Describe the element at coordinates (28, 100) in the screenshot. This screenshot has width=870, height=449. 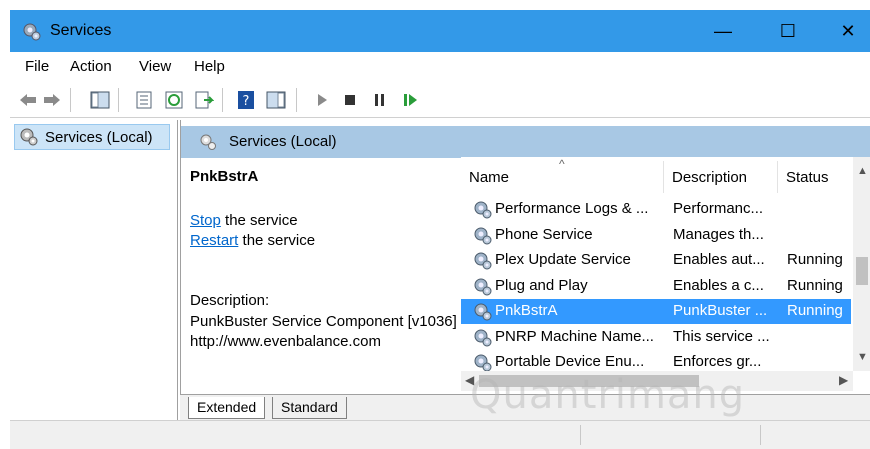
I see `back-arrow-icon` at that location.